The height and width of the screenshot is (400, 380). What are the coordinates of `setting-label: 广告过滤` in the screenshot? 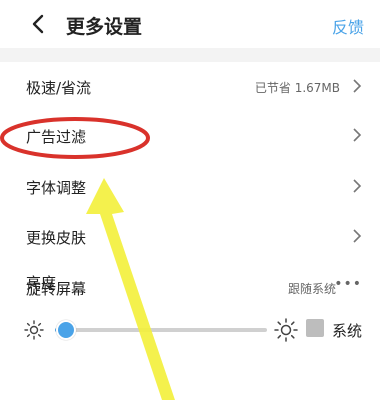 It's located at (56, 137).